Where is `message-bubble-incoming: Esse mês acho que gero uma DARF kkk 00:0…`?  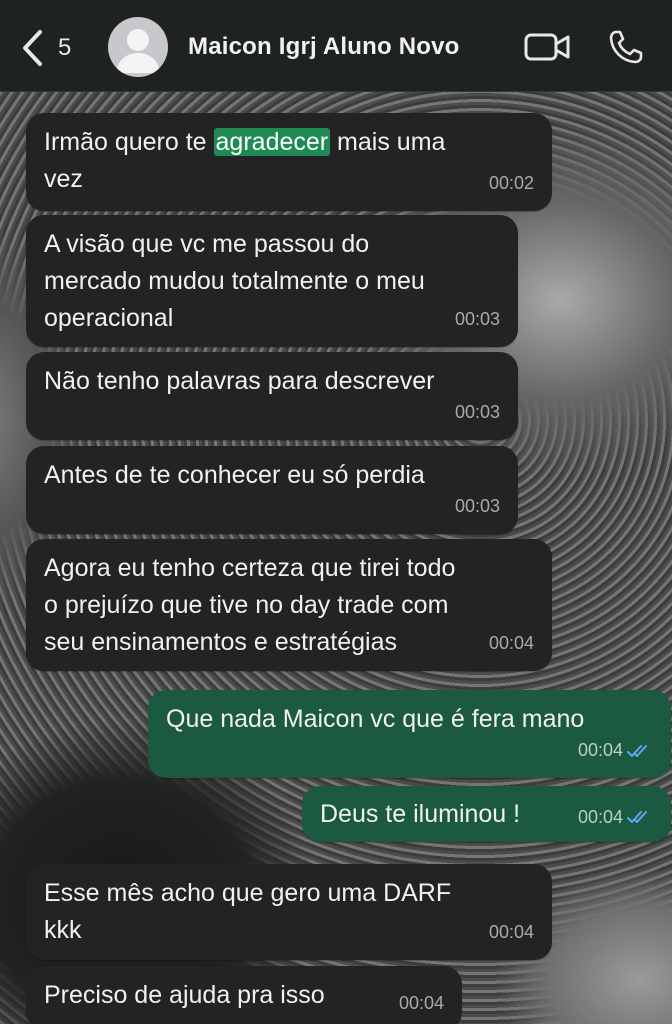 message-bubble-incoming: Esse mês acho que gero uma DARF kkk 00:0… is located at coordinates (289, 912).